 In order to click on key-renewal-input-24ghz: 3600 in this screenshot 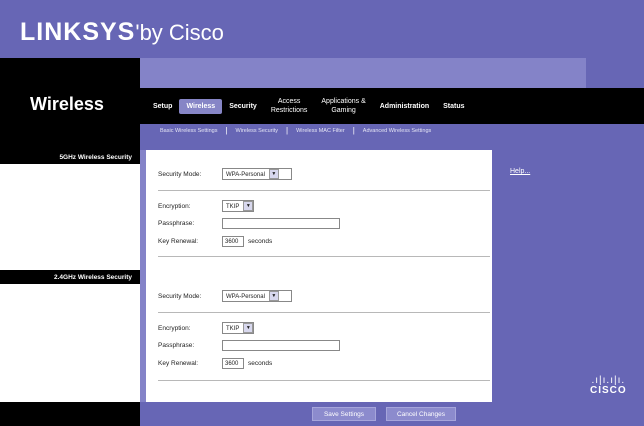, I will do `click(233, 363)`.